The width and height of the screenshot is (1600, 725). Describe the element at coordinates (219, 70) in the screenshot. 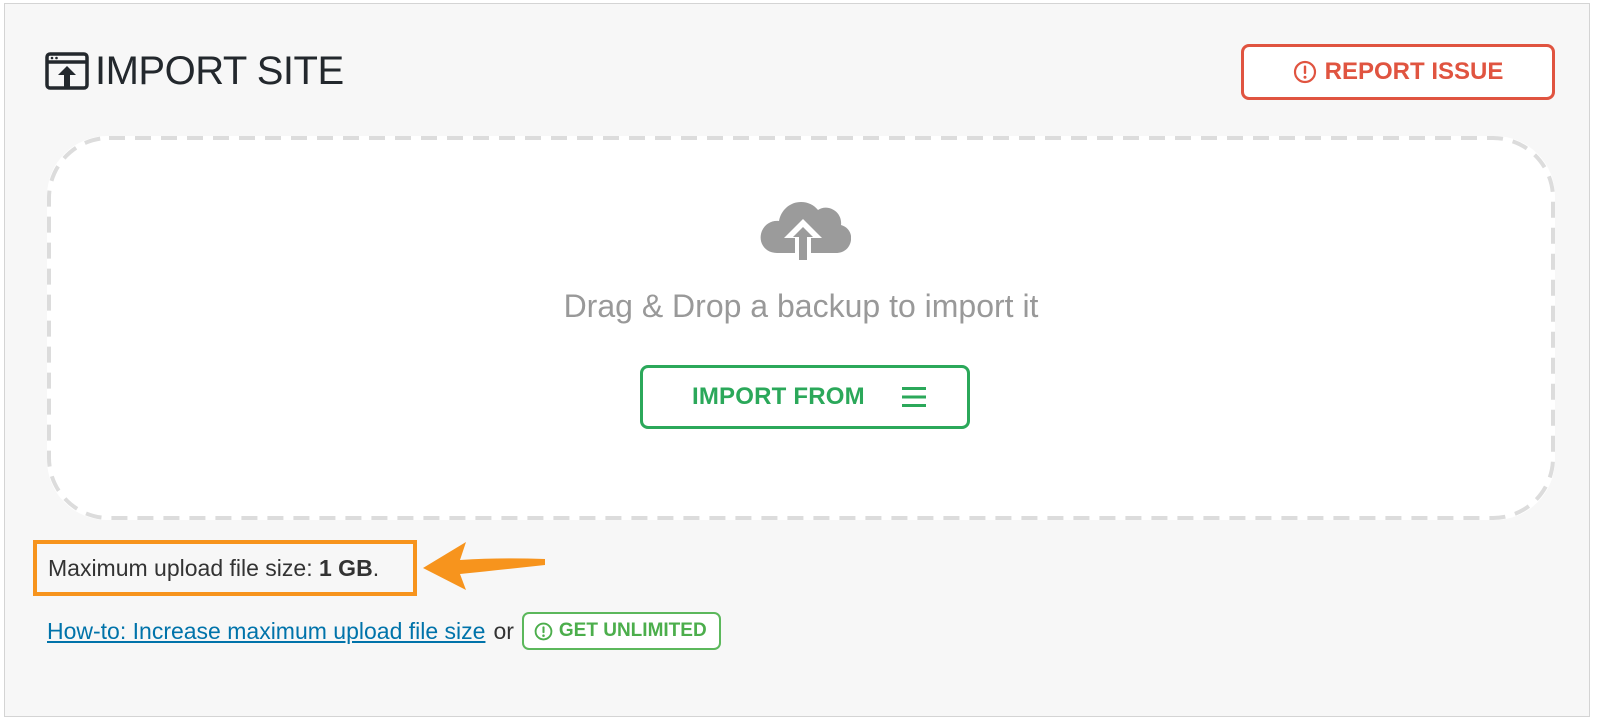

I see `page-title-text: IMPORT SITE` at that location.